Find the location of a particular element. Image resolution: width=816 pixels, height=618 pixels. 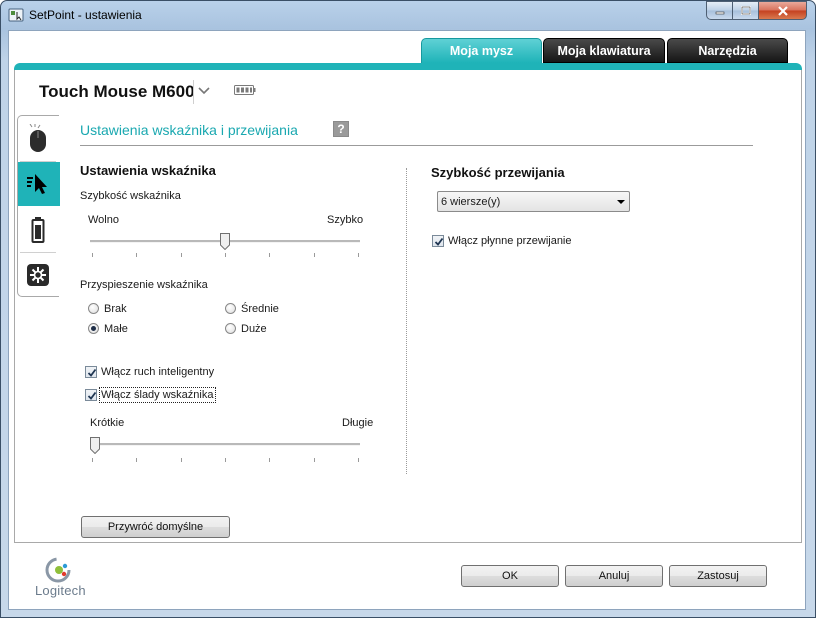

heading-divider is located at coordinates (416, 145).